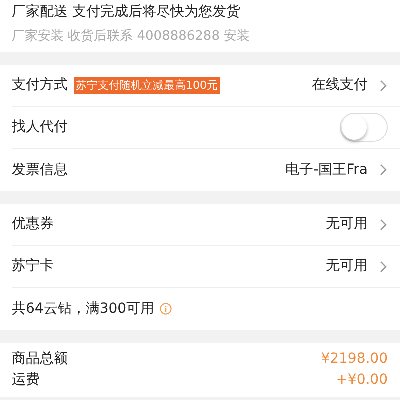 The width and height of the screenshot is (400, 400). I want to click on row-value: 电子-国王Fra, so click(327, 170).